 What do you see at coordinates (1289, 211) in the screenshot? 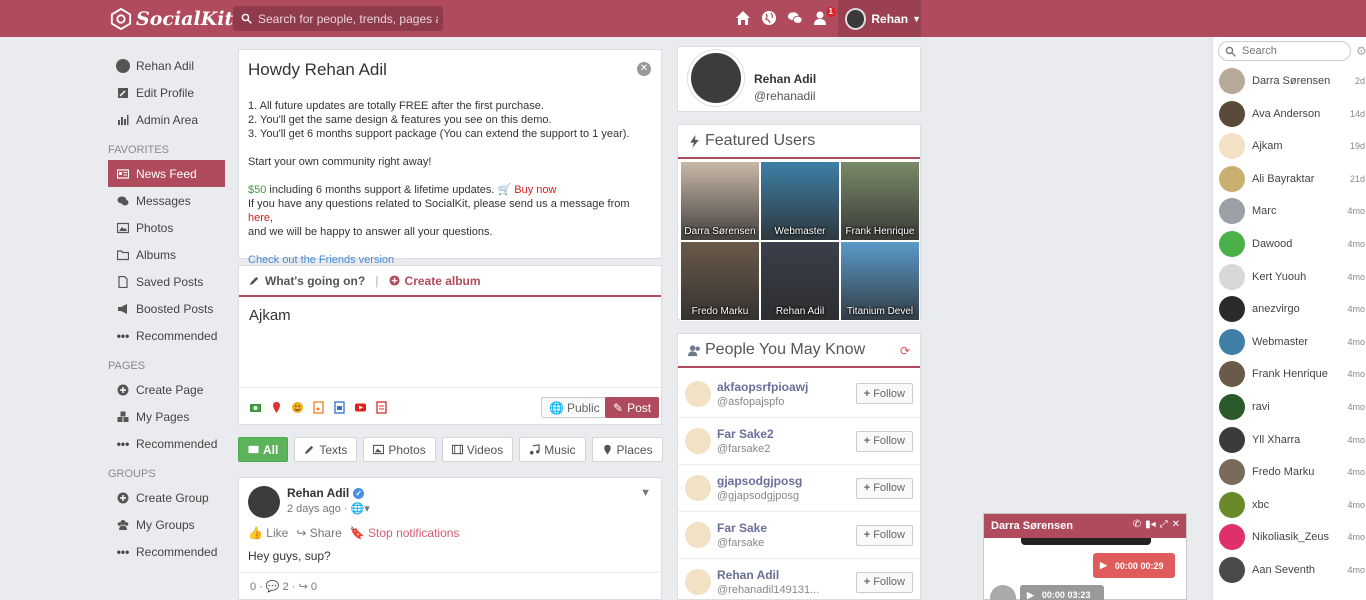
I see `chat-contact: Marc 4mo` at bounding box center [1289, 211].